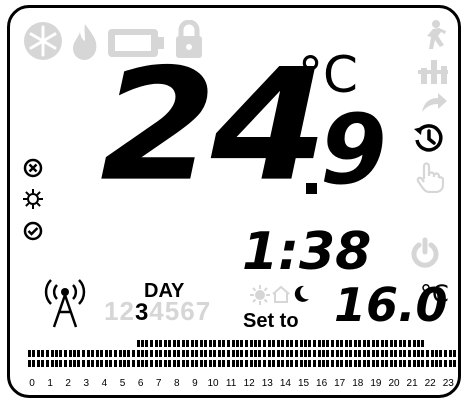 Image resolution: width=470 pixels, height=405 pixels. Describe the element at coordinates (158, 383) in the screenshot. I see `hour-tick-label: 7` at that location.